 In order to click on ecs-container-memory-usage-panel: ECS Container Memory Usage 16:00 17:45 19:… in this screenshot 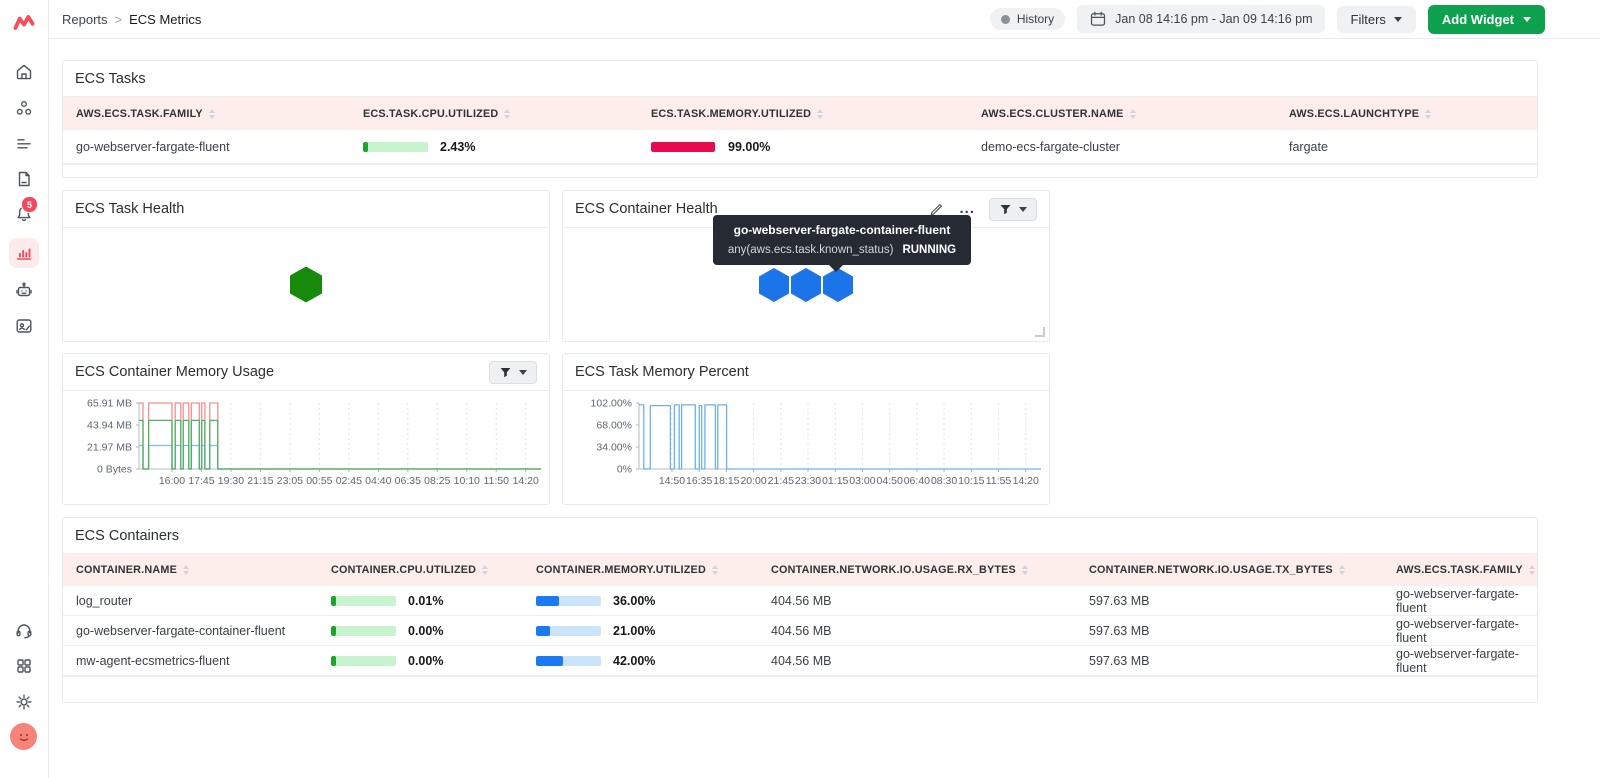, I will do `click(306, 429)`.